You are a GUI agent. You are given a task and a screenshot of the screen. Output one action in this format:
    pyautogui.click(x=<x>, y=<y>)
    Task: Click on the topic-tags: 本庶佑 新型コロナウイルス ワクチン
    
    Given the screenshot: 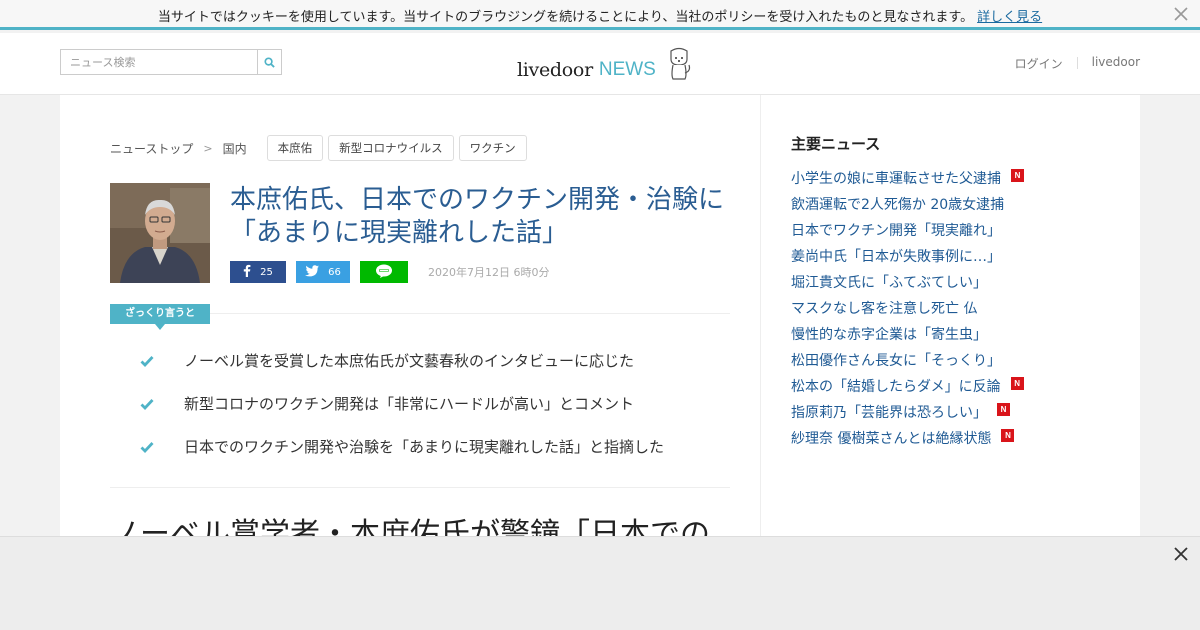 What is the action you would take?
    pyautogui.click(x=399, y=148)
    